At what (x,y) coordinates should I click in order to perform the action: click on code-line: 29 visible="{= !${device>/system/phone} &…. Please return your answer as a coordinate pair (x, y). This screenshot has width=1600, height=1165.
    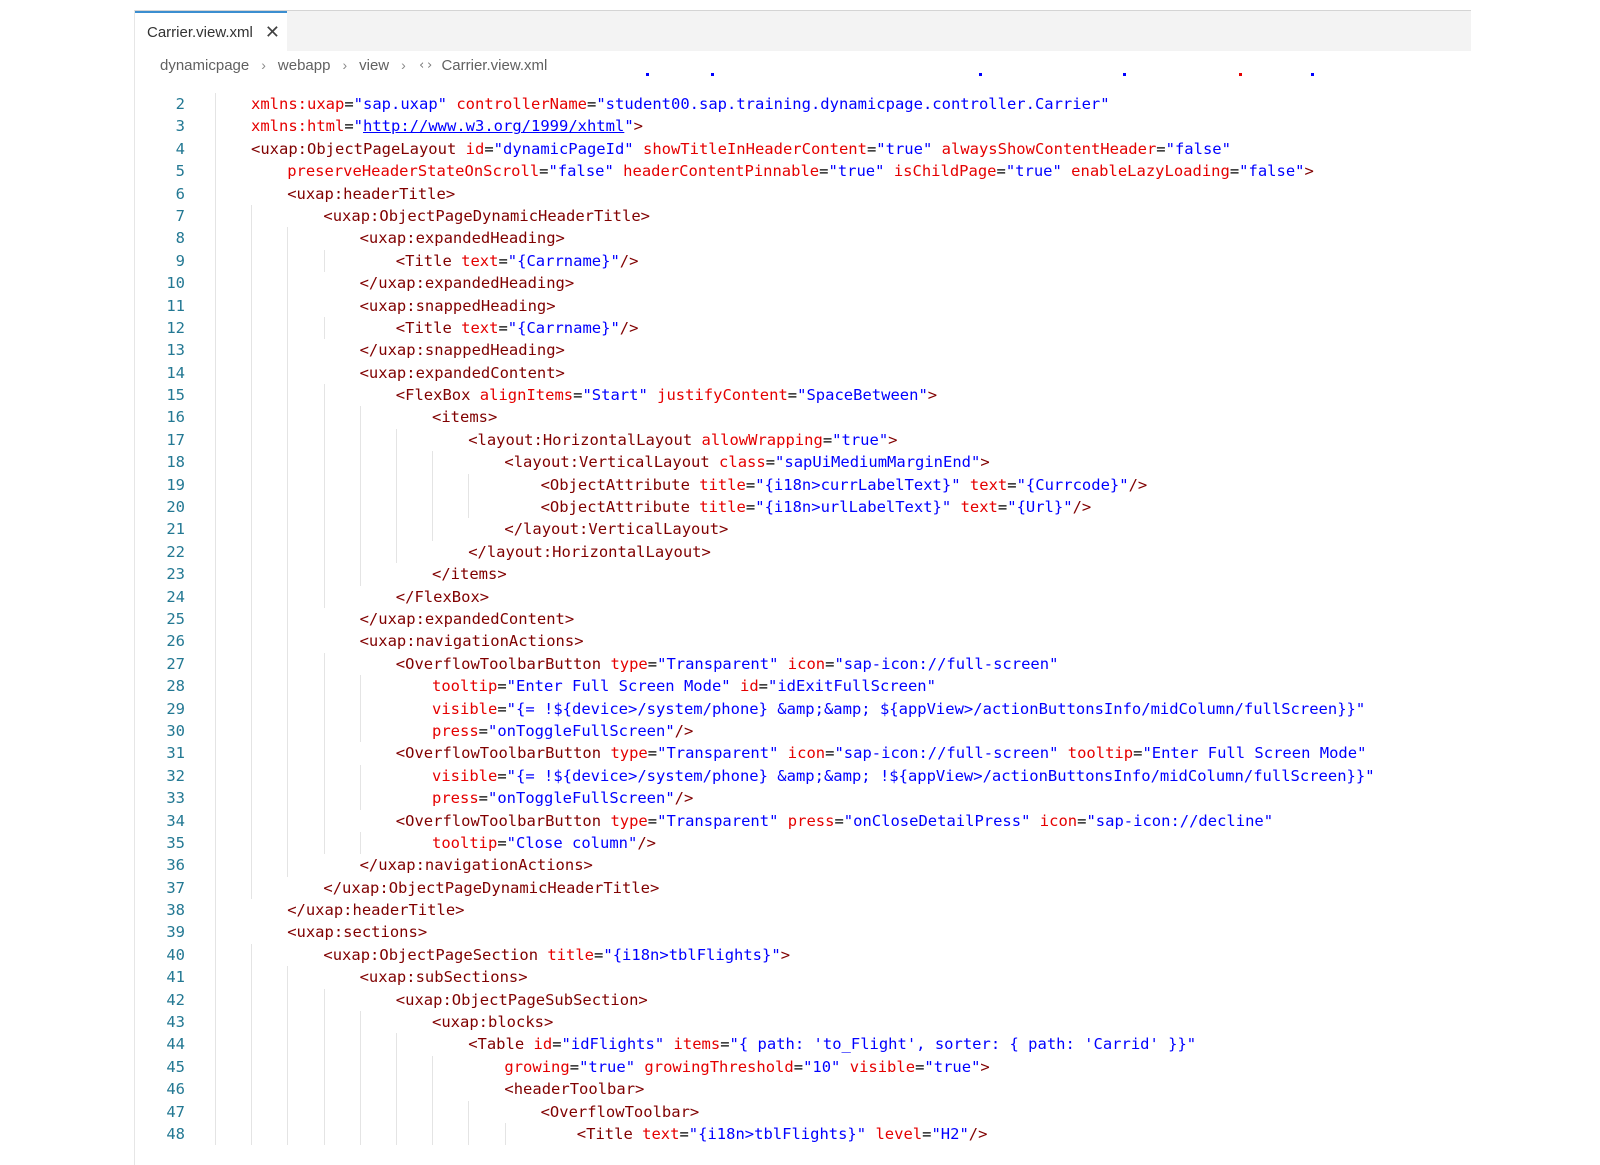
    Looking at the image, I should click on (803, 708).